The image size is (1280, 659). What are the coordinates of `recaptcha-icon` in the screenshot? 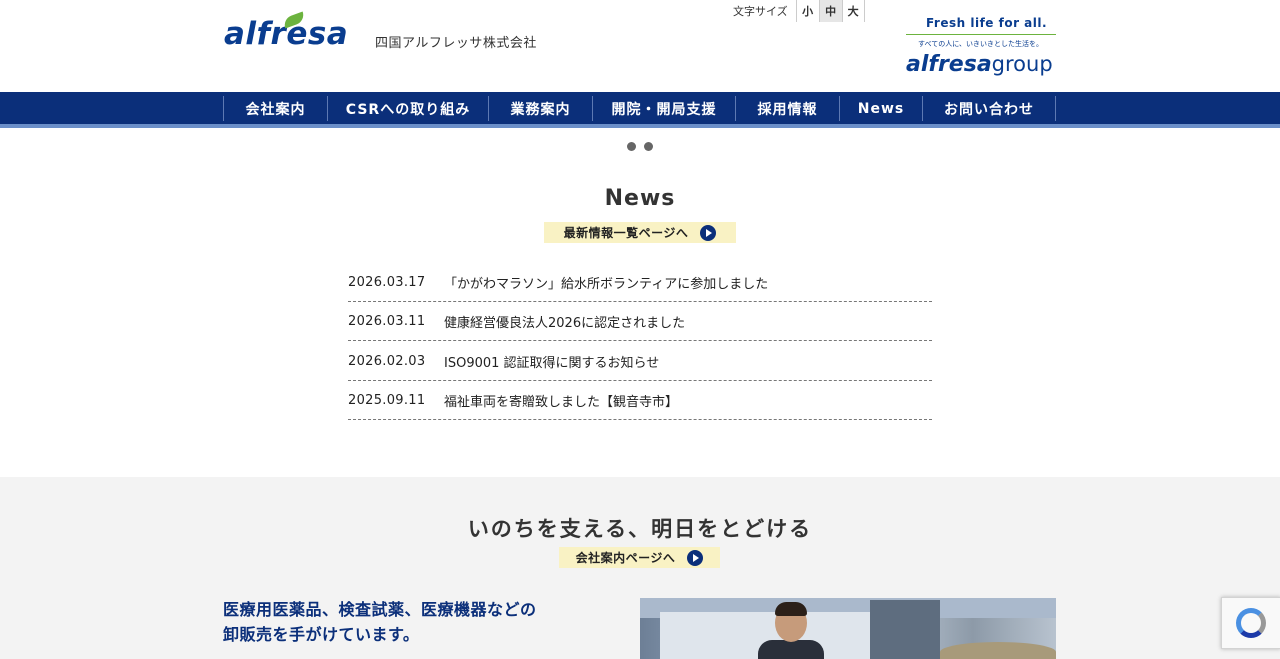 It's located at (1251, 623).